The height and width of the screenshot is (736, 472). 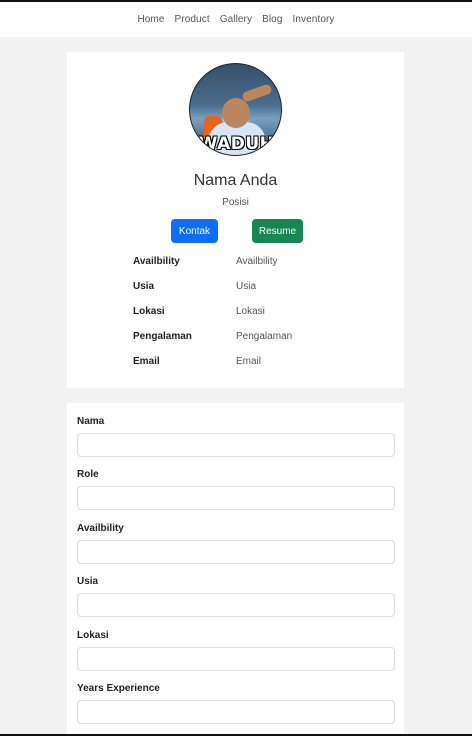 What do you see at coordinates (249, 361) in the screenshot?
I see `info-value-email: Email` at bounding box center [249, 361].